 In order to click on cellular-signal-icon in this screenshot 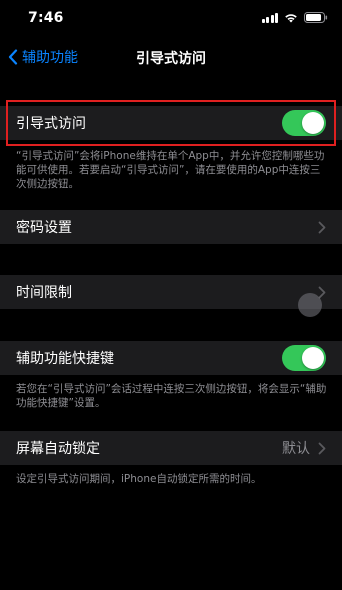, I will do `click(269, 17)`.